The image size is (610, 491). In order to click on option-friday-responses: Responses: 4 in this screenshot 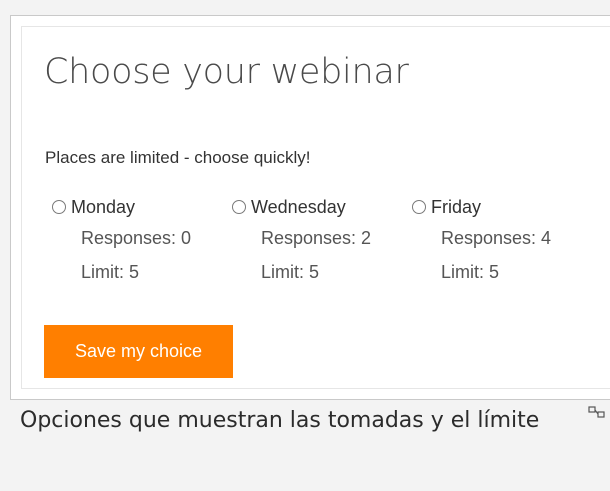, I will do `click(496, 238)`.